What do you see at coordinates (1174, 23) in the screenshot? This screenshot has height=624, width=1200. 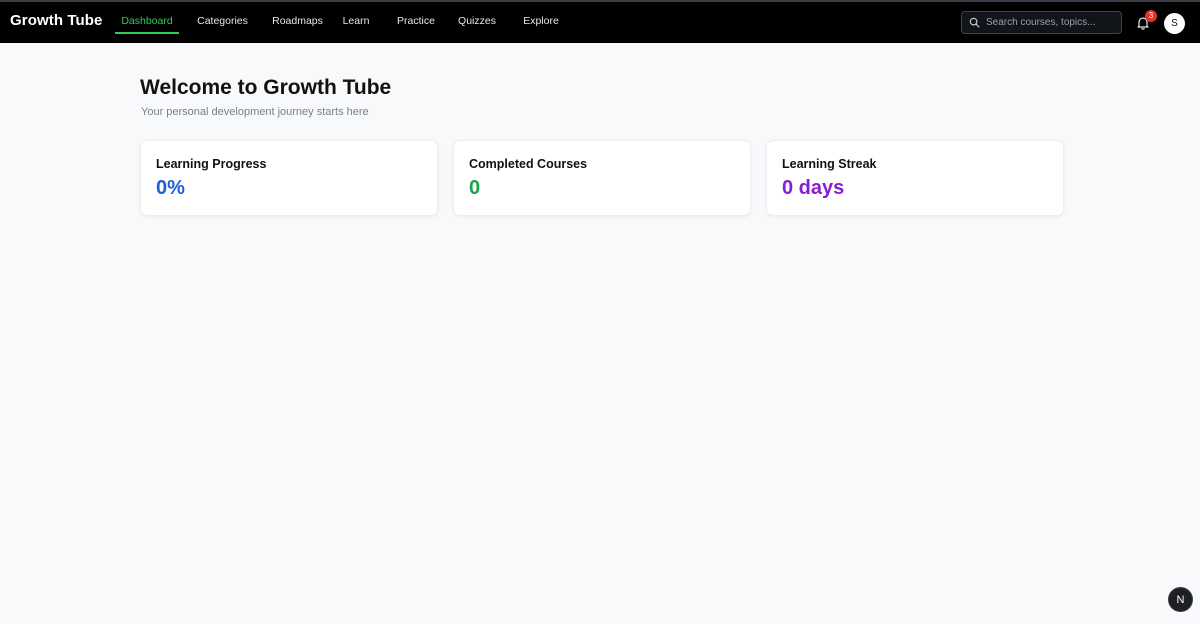 I see `user-avatar: S` at bounding box center [1174, 23].